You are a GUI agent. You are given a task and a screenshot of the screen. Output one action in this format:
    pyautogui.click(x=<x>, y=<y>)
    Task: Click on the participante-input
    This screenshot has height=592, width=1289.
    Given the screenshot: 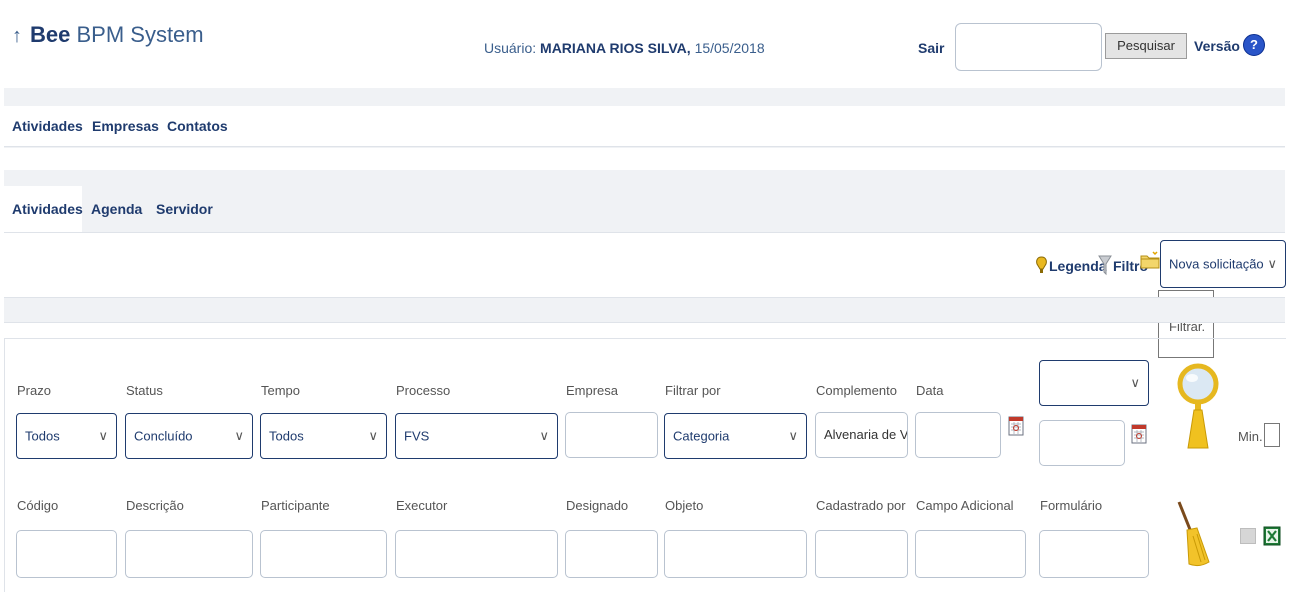 What is the action you would take?
    pyautogui.click(x=323, y=554)
    